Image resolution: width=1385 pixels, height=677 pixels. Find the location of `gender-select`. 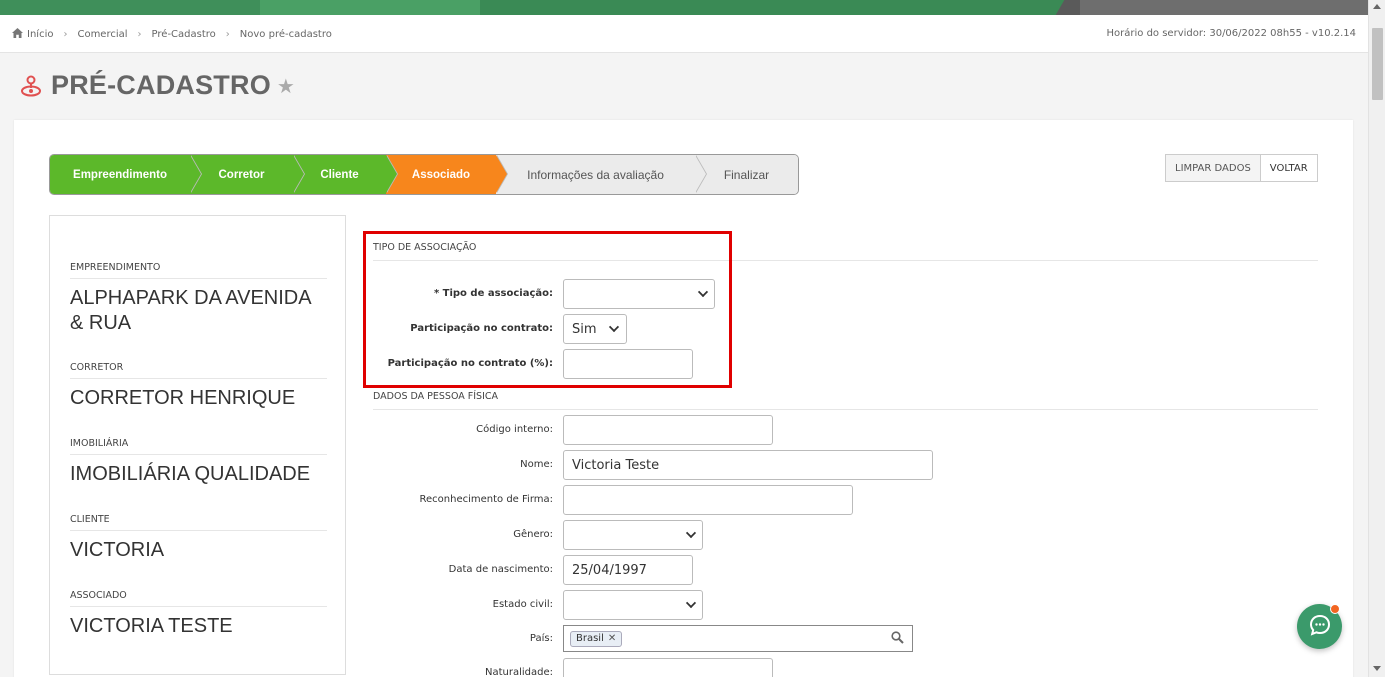

gender-select is located at coordinates (633, 535).